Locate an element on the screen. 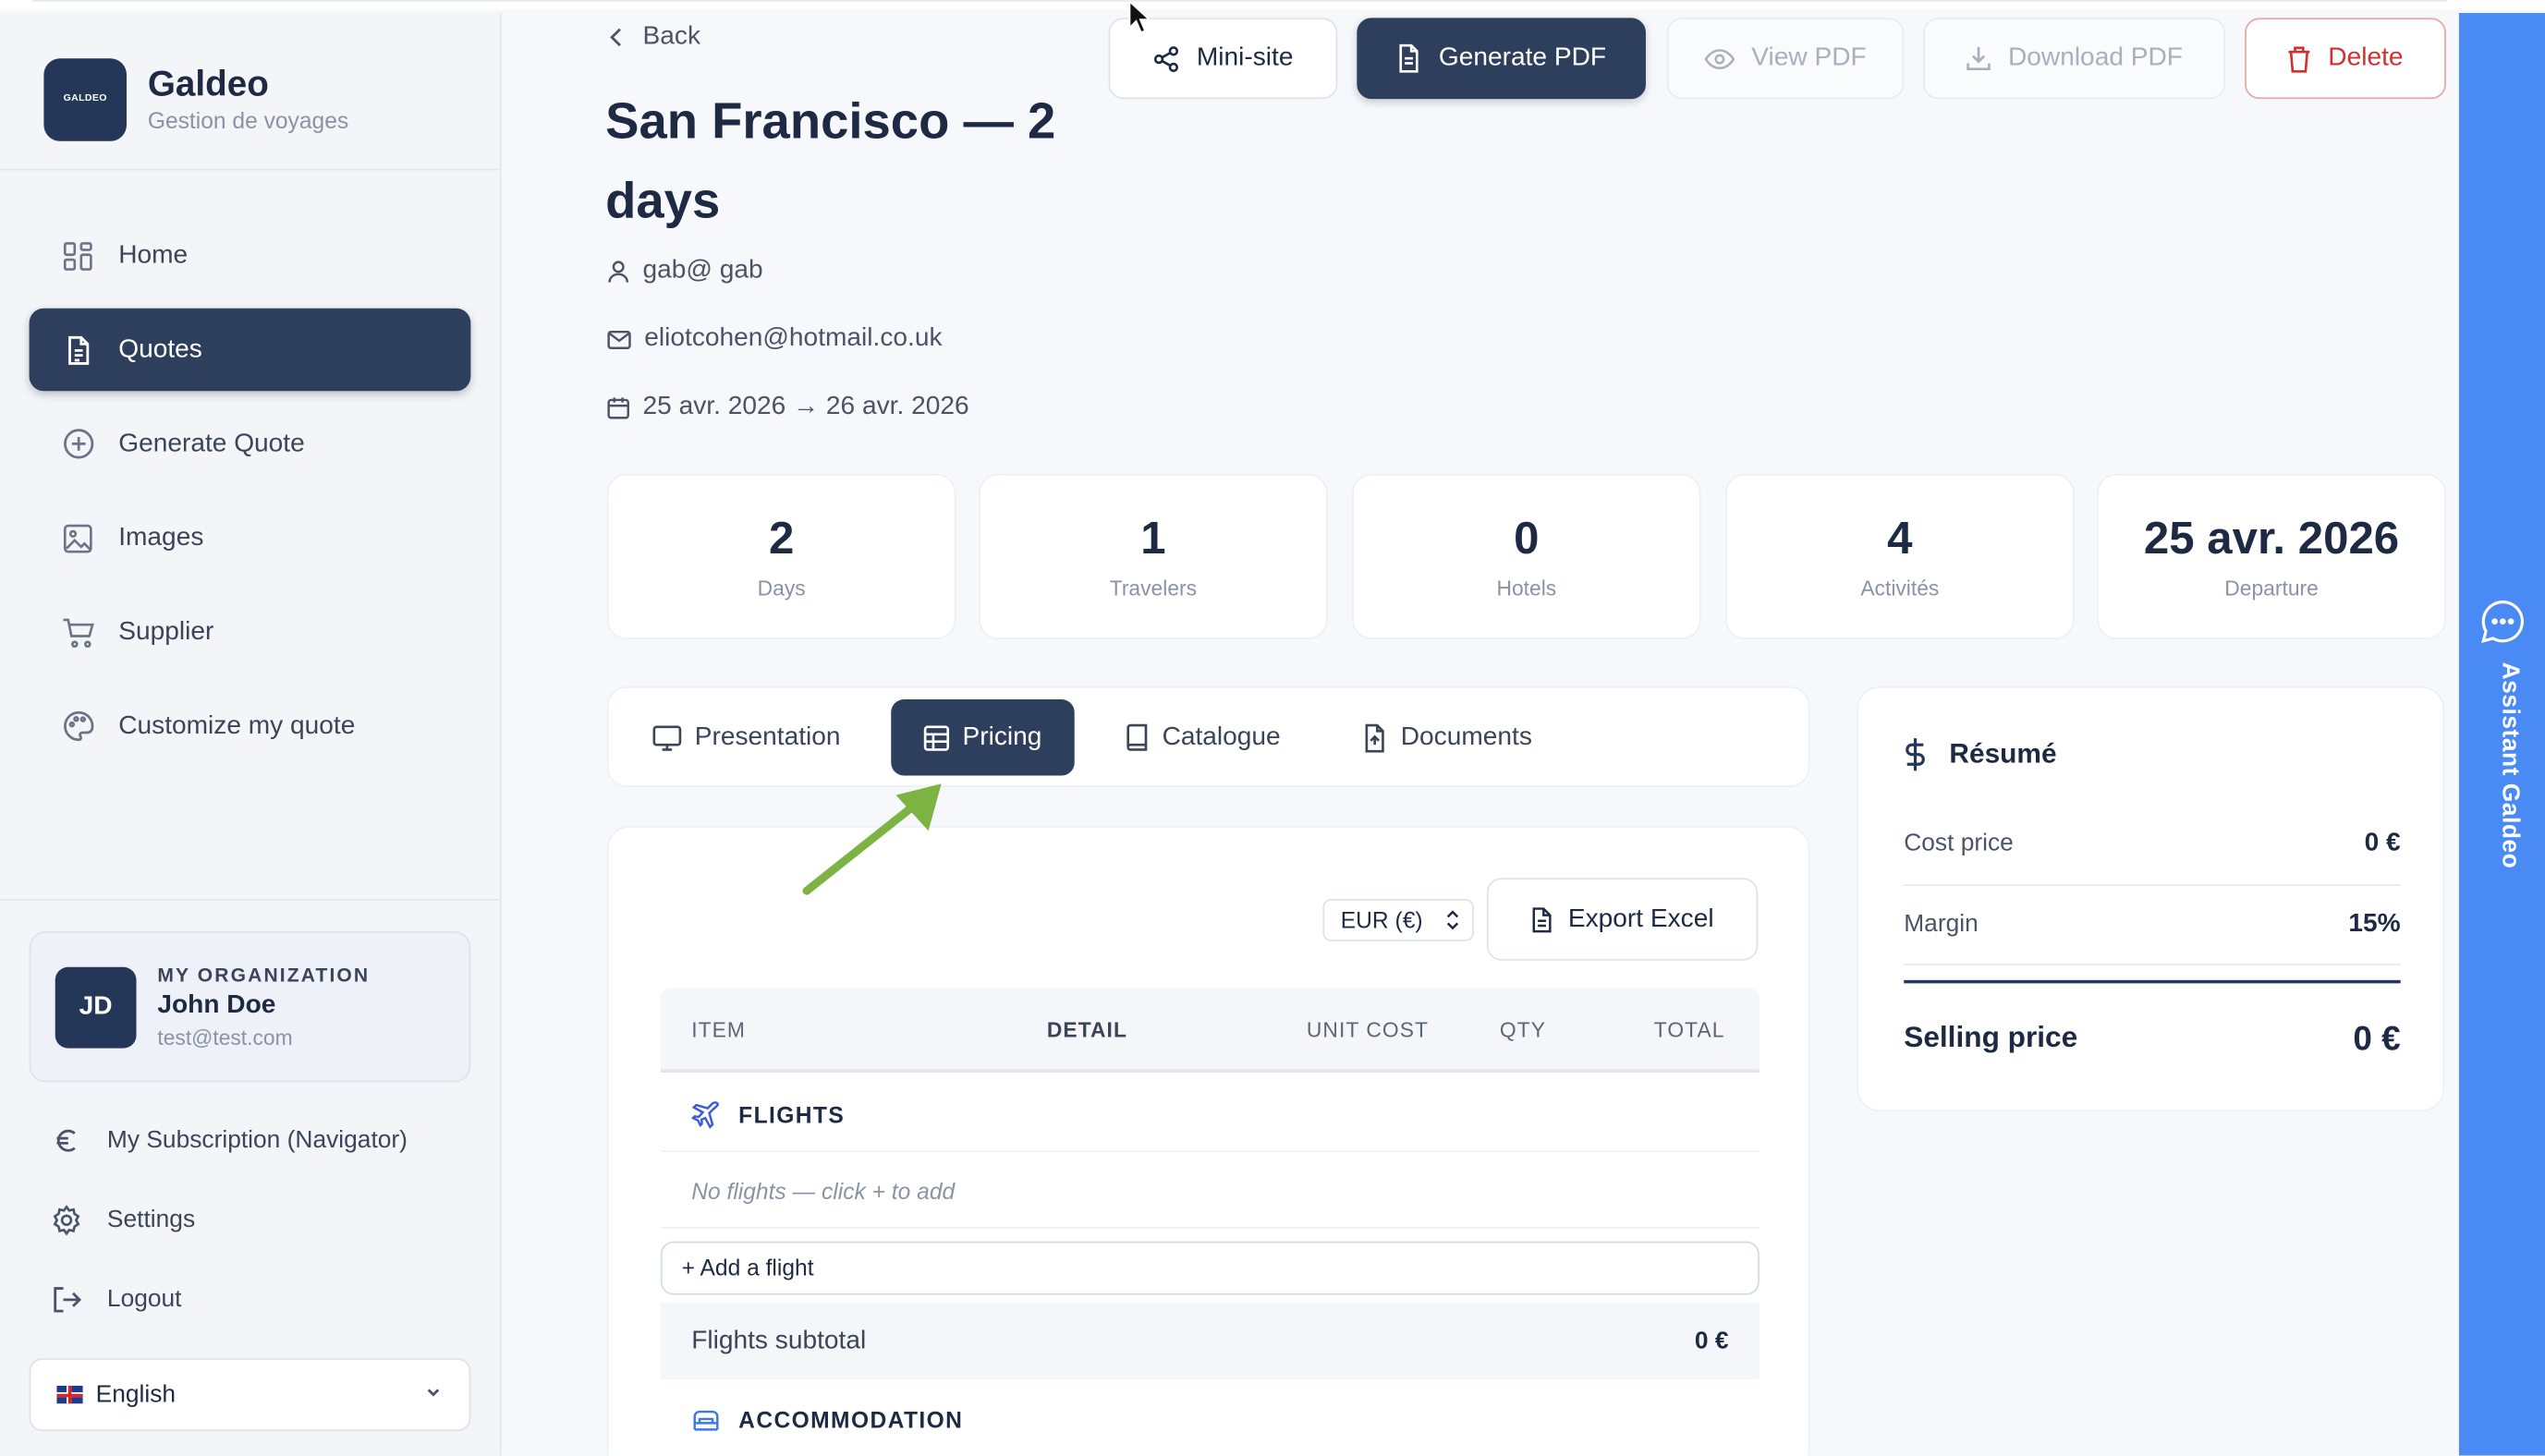 This screenshot has height=1456, width=2545. bed-icon is located at coordinates (706, 1420).